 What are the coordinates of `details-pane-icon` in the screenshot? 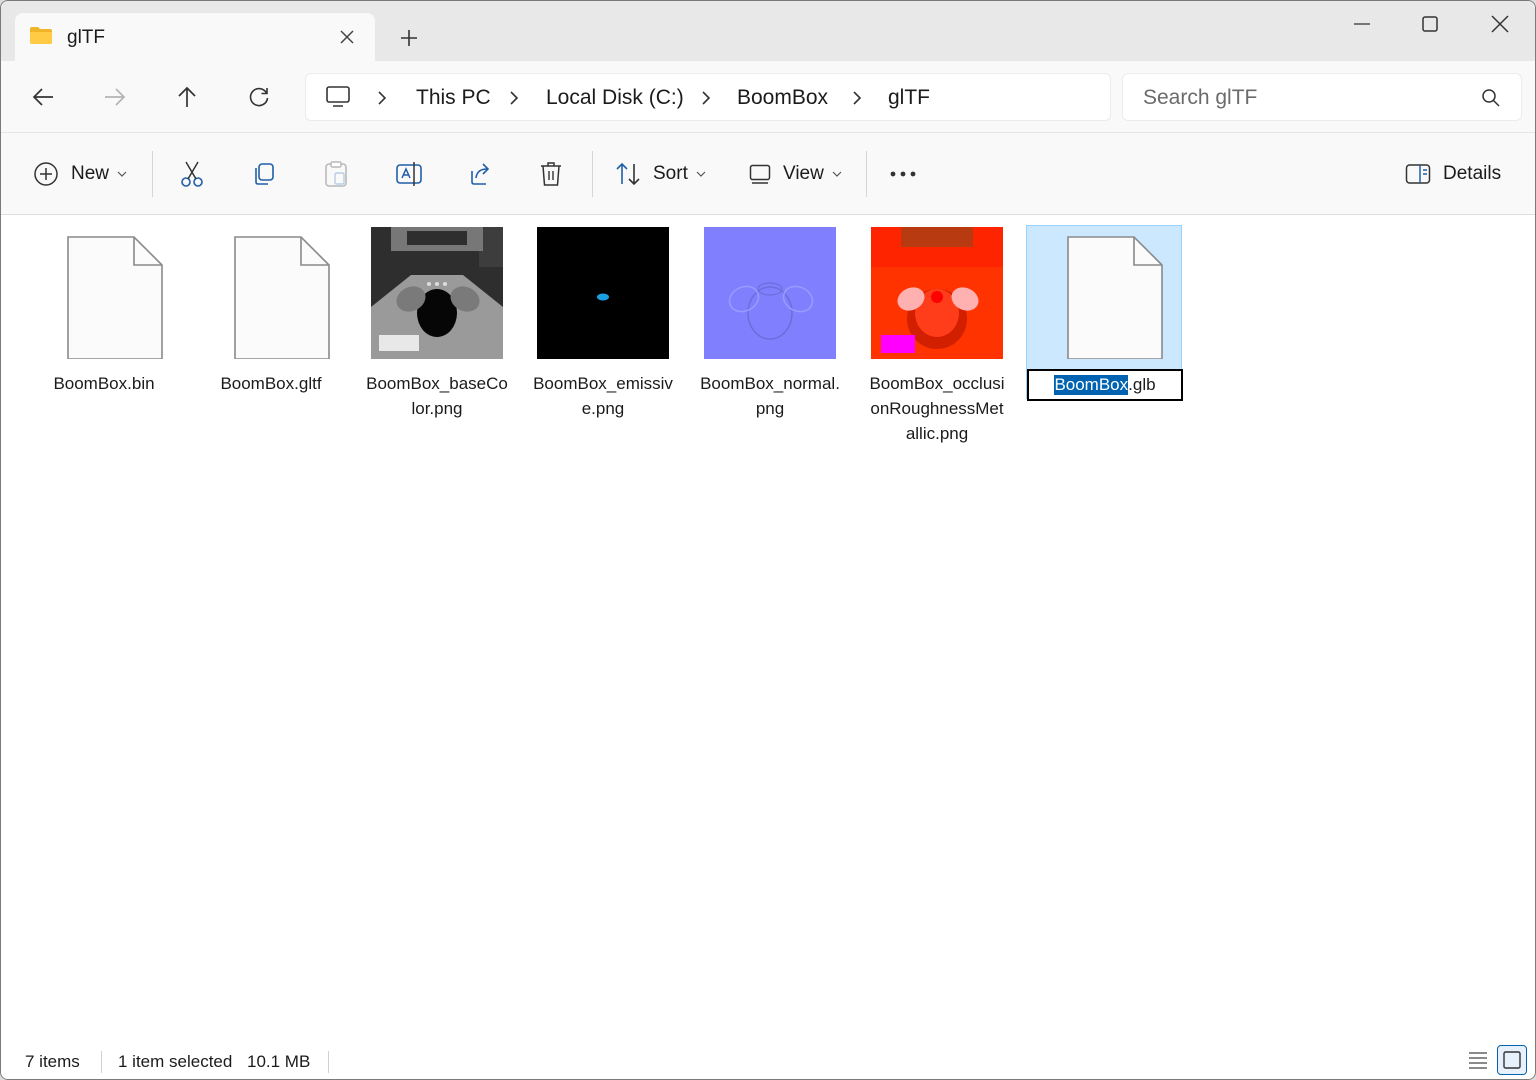 It's located at (1418, 174).